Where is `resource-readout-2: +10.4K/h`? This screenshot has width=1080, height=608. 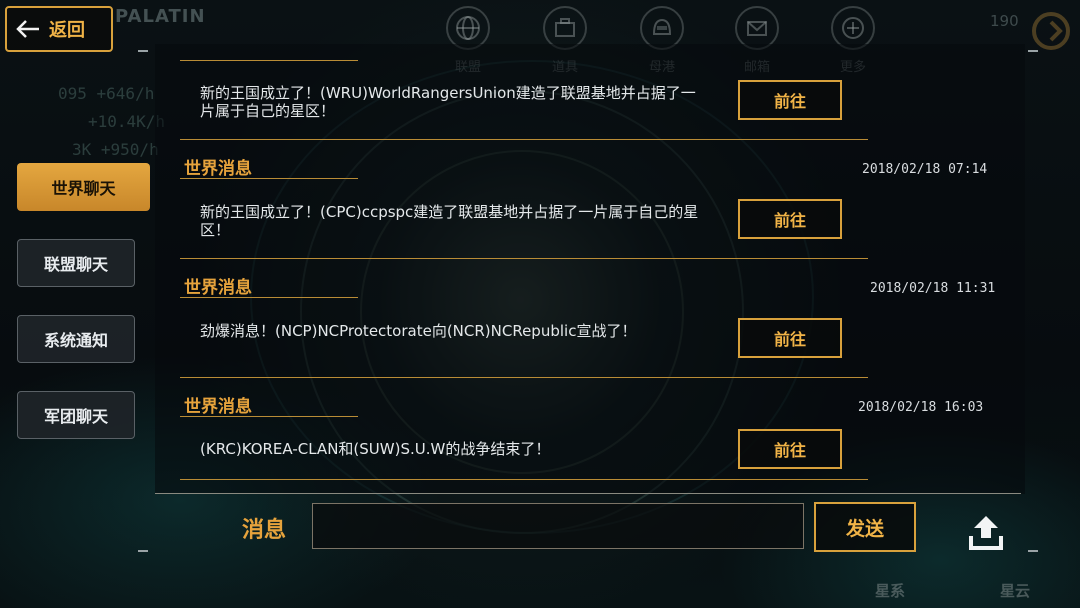 resource-readout-2: +10.4K/h is located at coordinates (127, 121).